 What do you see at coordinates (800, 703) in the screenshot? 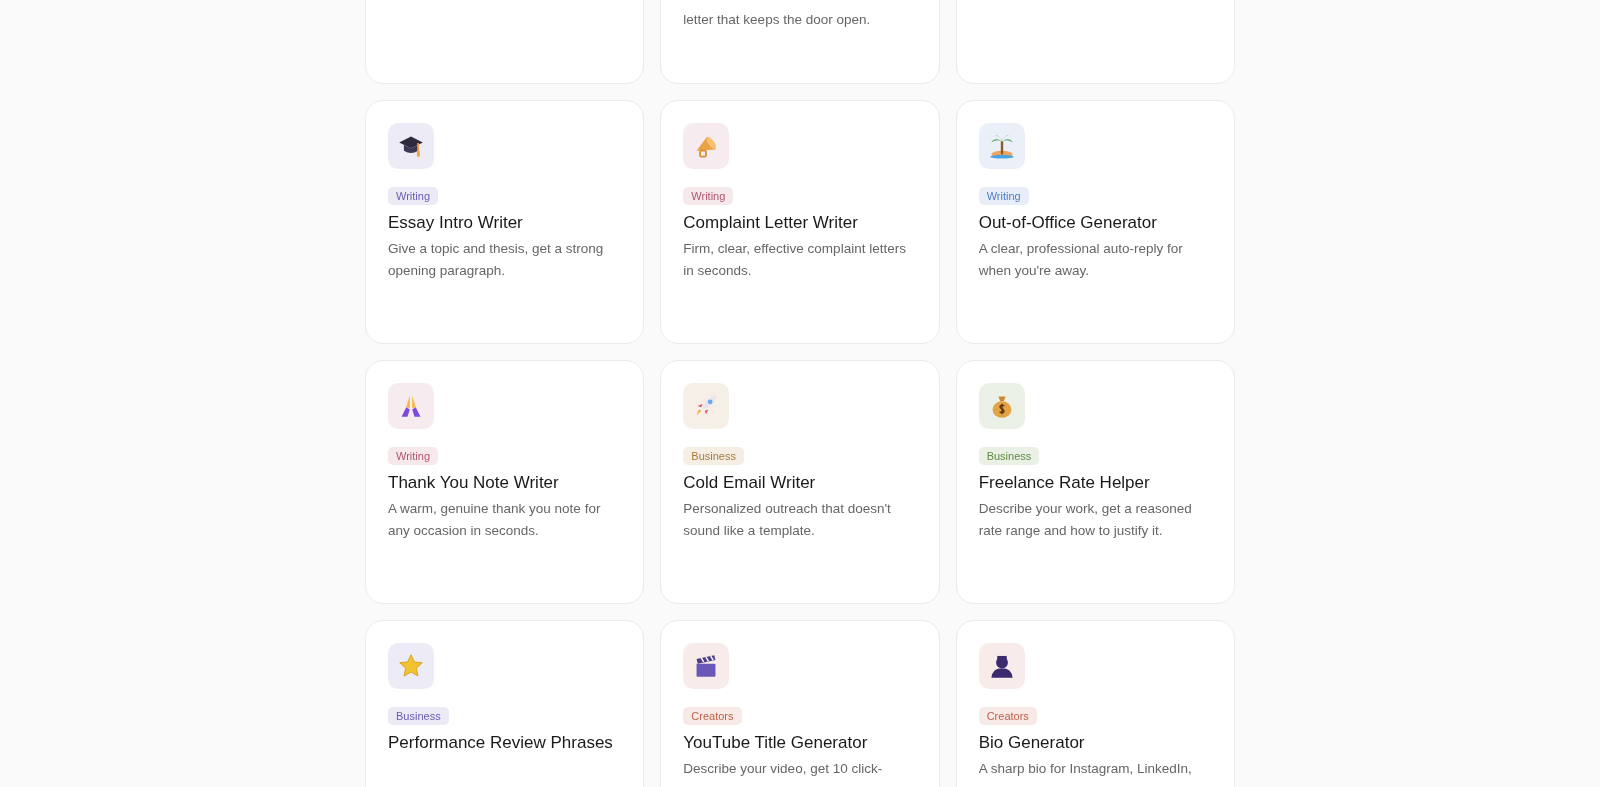
I see `tool-card: Creators YouTube Title Generator Describe your video, get 10 click-` at bounding box center [800, 703].